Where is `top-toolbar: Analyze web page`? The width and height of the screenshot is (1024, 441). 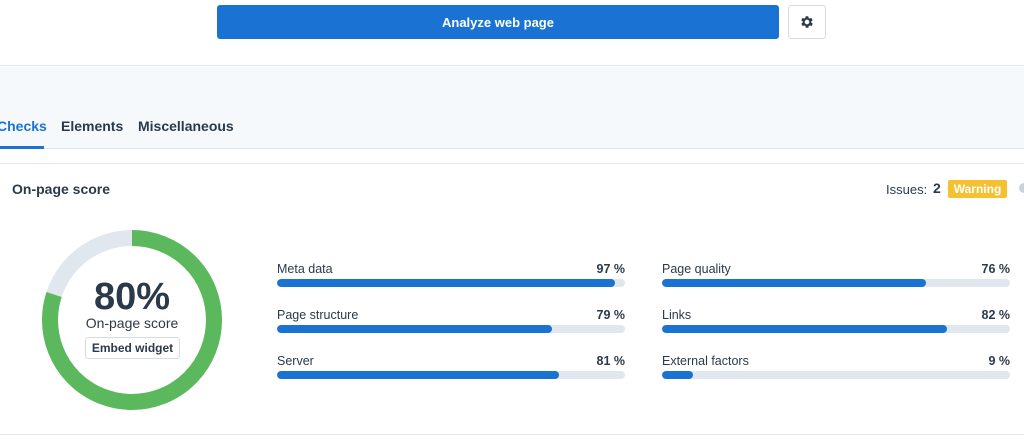 top-toolbar: Analyze web page is located at coordinates (512, 33).